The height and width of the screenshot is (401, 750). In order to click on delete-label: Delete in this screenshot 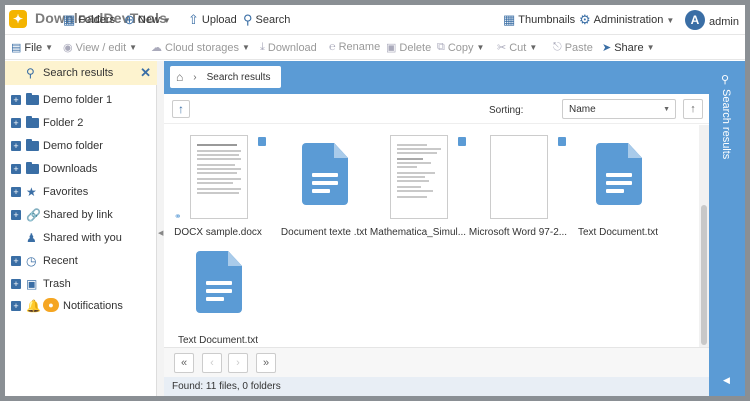, I will do `click(415, 47)`.